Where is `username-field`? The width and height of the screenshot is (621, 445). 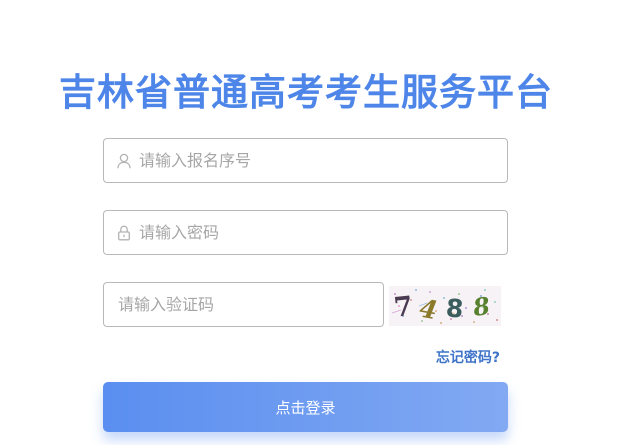 username-field is located at coordinates (305, 160).